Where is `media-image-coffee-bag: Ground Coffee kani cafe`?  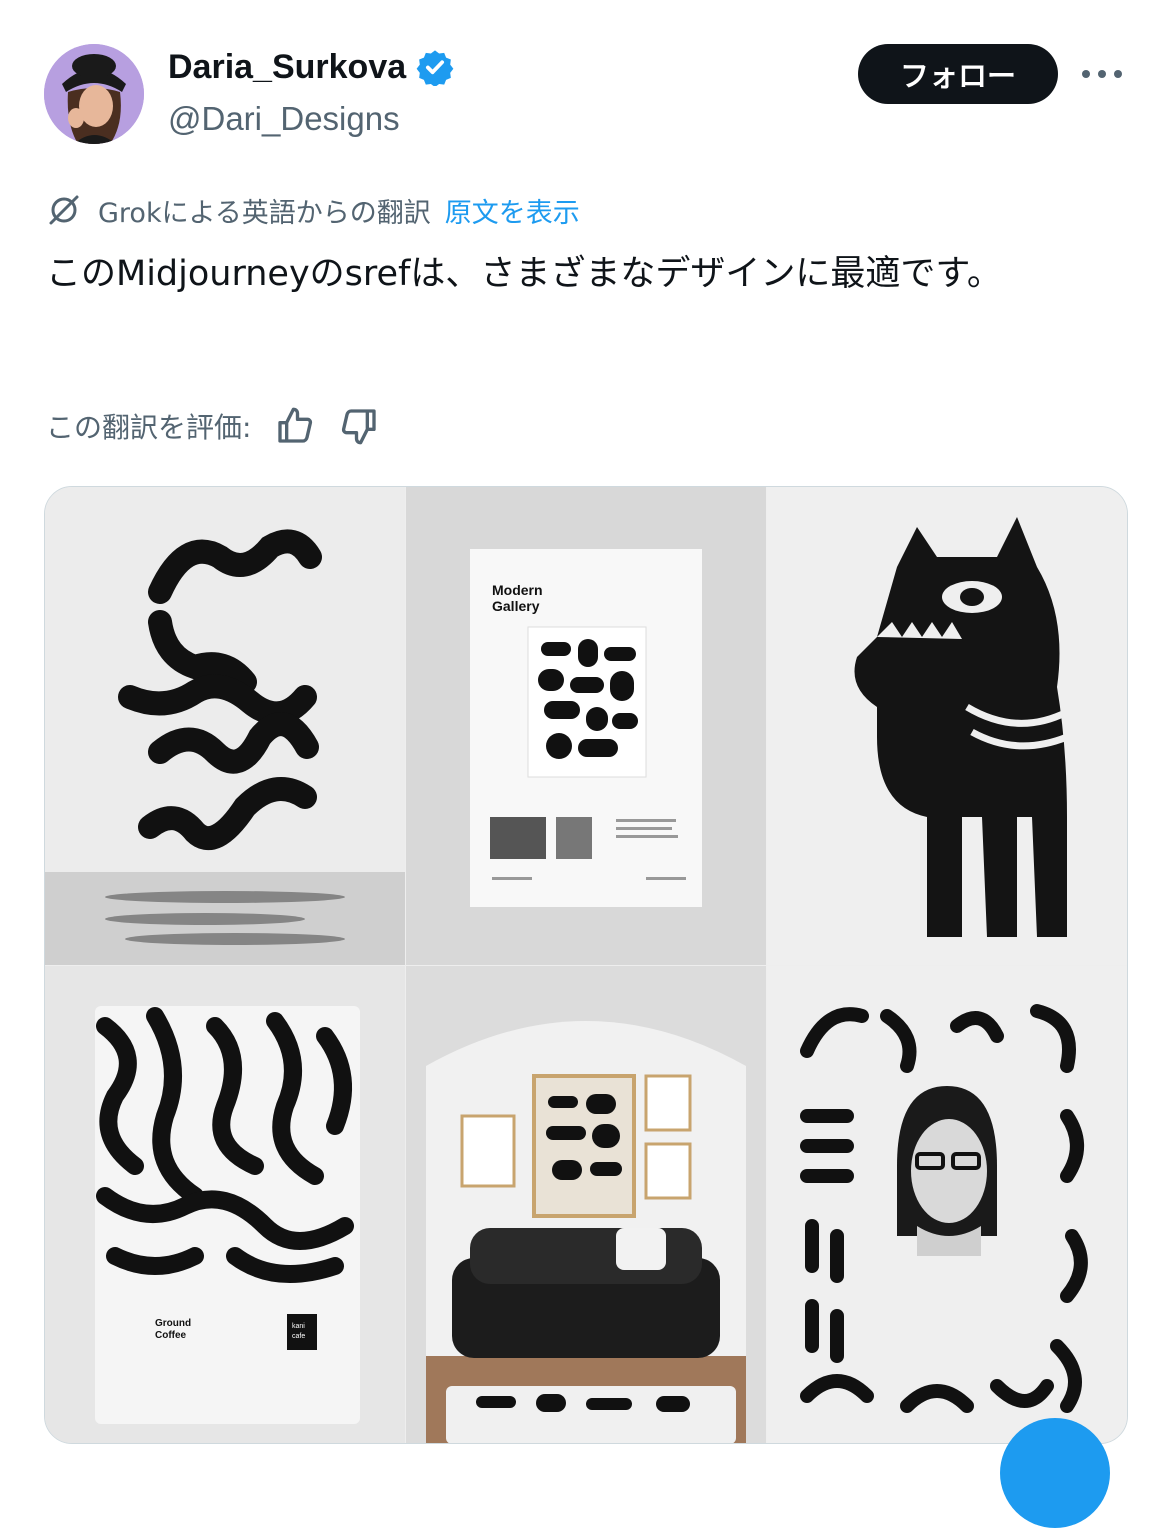 media-image-coffee-bag: Ground Coffee kani cafe is located at coordinates (225, 1204).